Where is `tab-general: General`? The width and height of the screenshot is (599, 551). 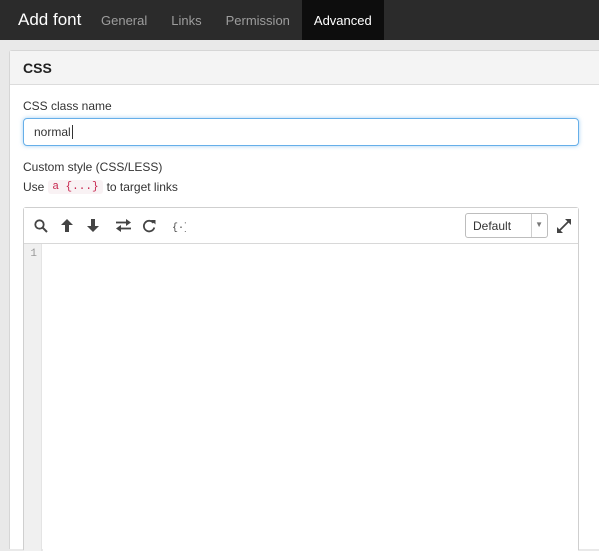
tab-general: General is located at coordinates (124, 20).